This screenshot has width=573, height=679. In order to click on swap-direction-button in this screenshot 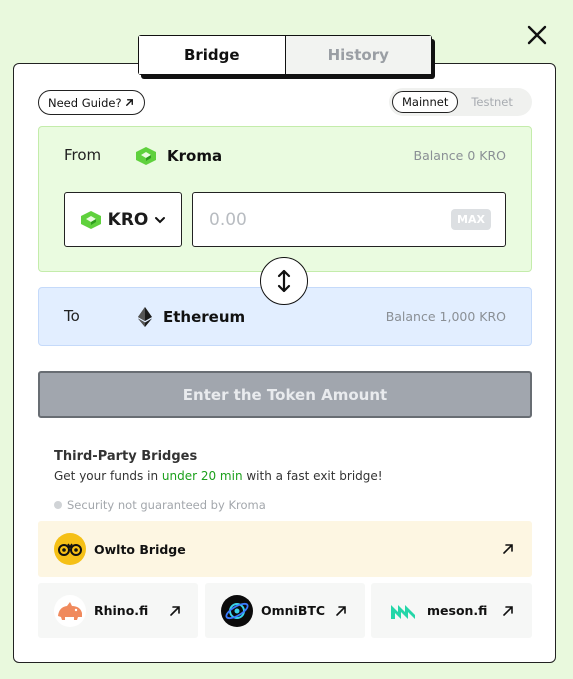, I will do `click(284, 281)`.